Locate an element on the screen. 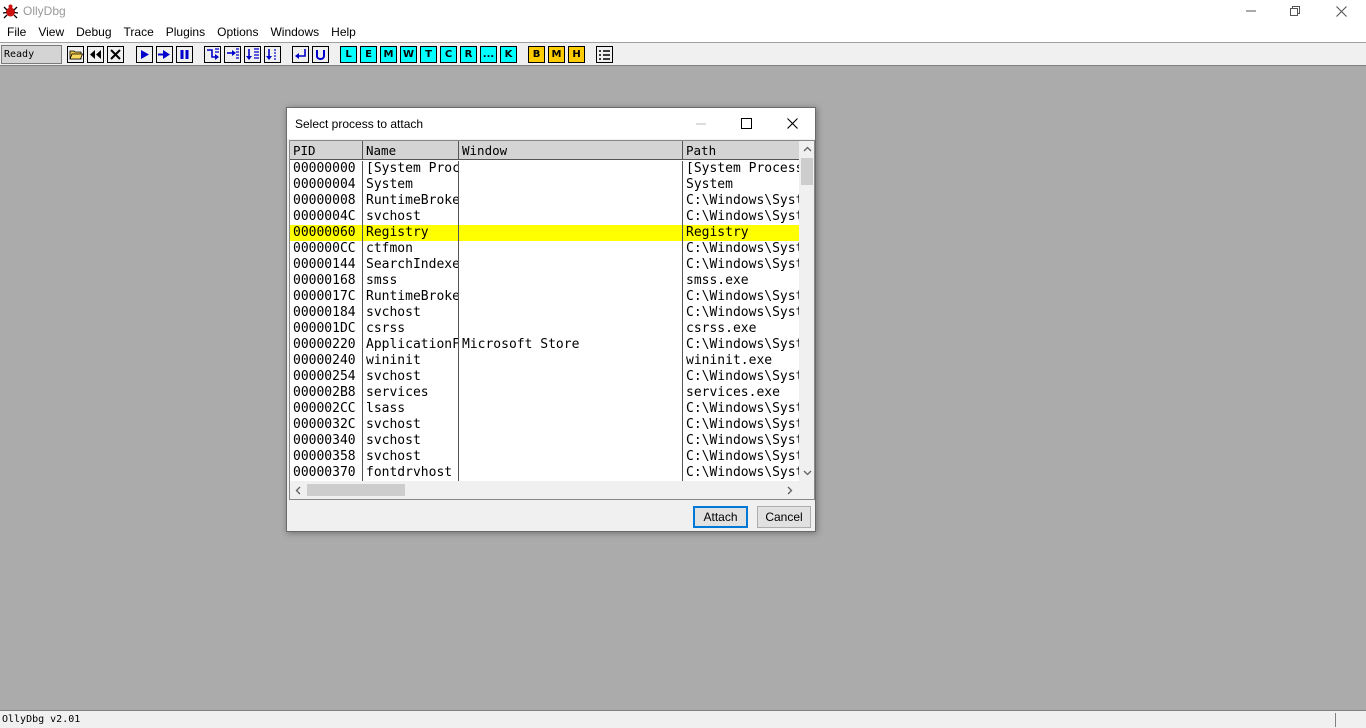 This screenshot has width=1366, height=728. references-button: R is located at coordinates (468, 54).